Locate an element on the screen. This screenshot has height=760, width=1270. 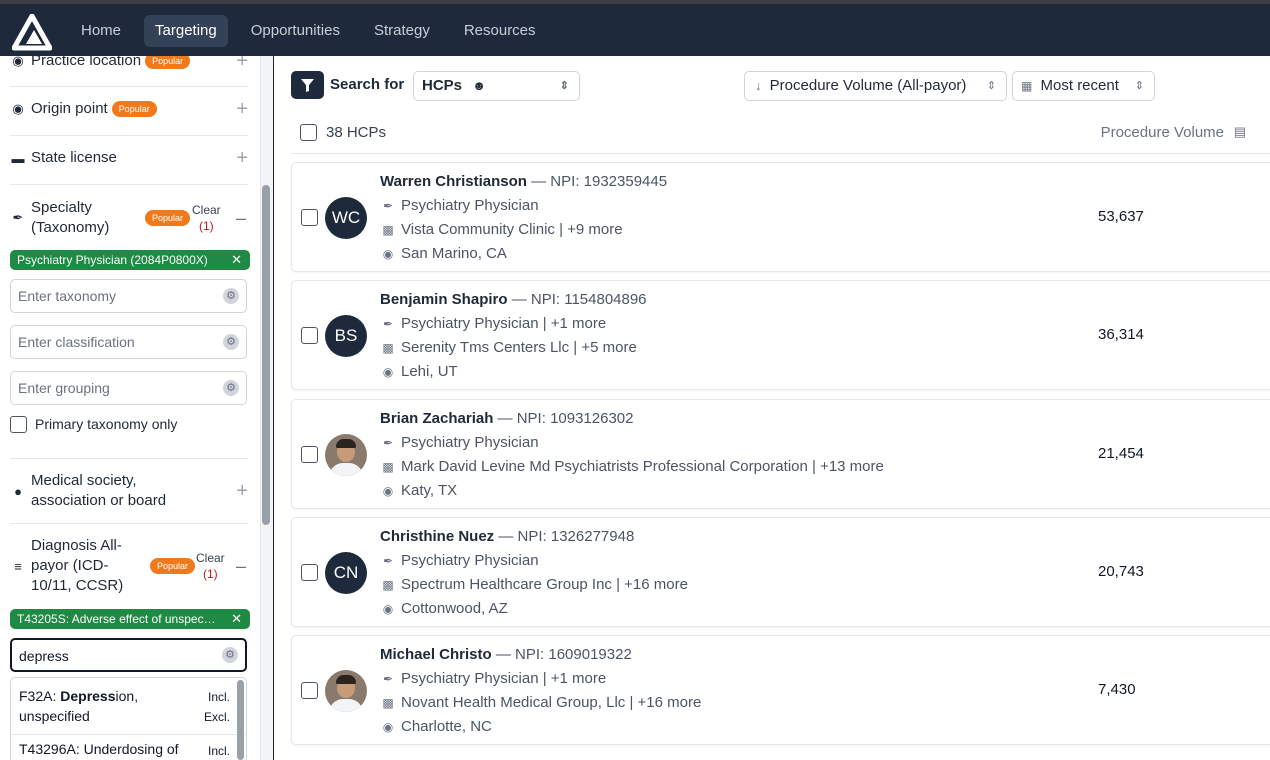
date-range-select: ▦ Most recent ⇕ is located at coordinates (1083, 86).